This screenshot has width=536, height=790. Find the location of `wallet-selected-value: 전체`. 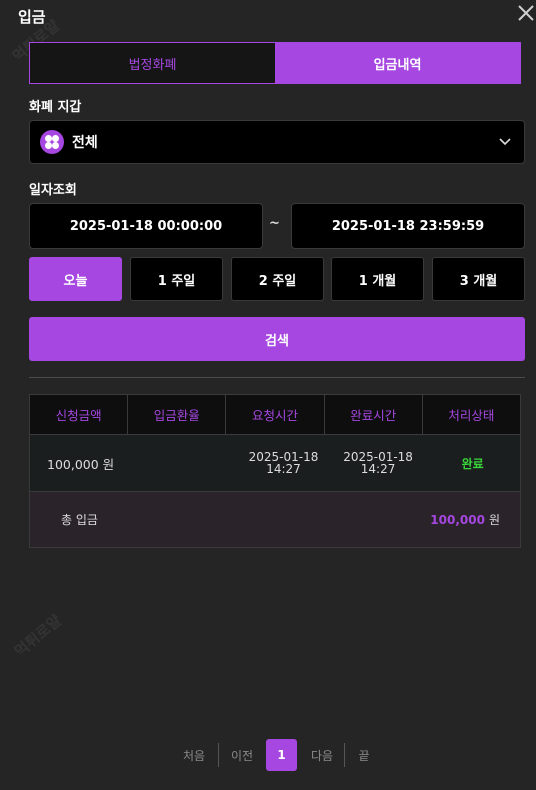

wallet-selected-value: 전체 is located at coordinates (85, 143).